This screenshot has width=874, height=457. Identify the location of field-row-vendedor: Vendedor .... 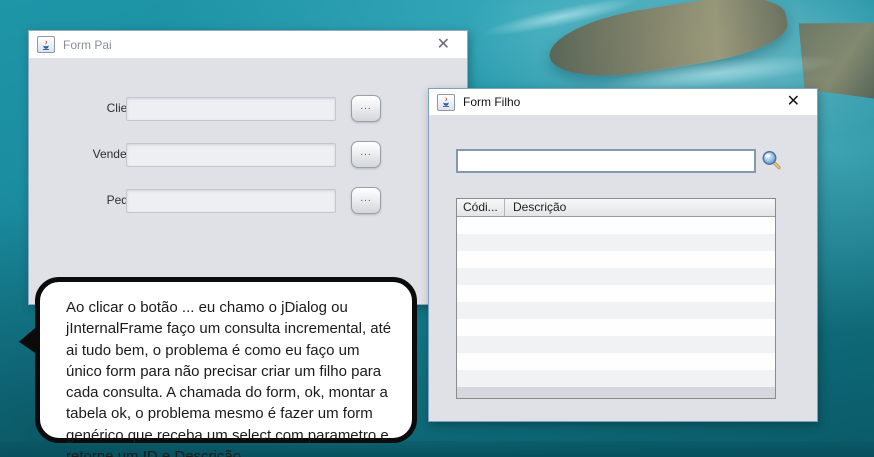
(248, 155).